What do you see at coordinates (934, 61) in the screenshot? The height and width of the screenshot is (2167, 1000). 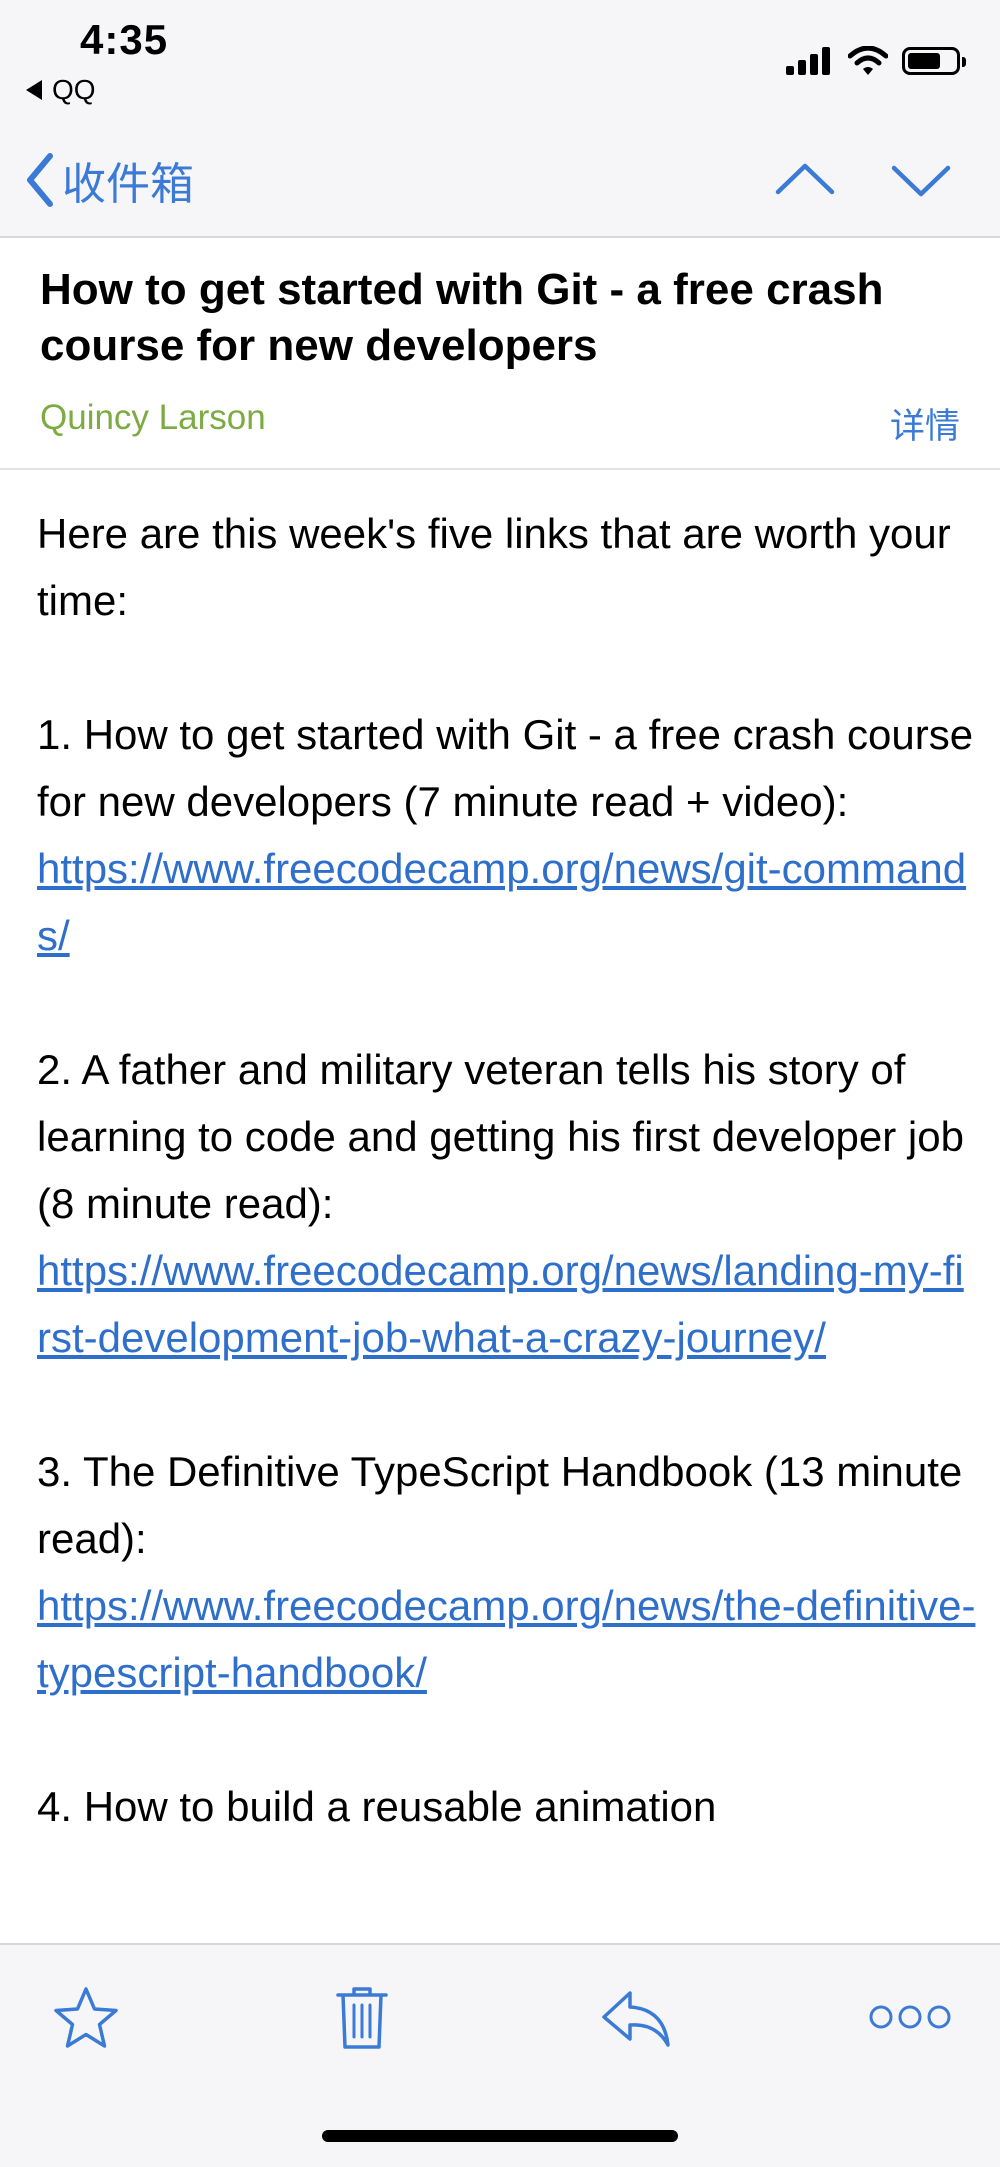 I see `battery-icon` at bounding box center [934, 61].